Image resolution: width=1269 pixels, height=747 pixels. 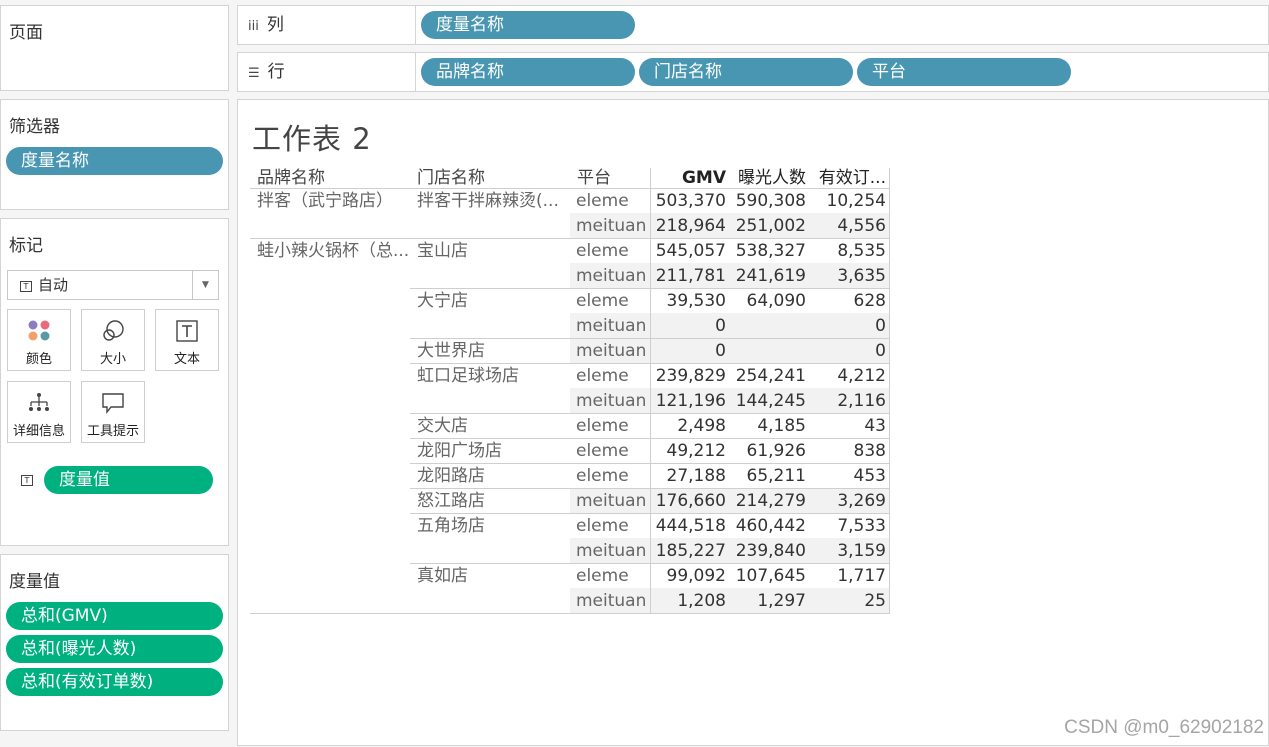 What do you see at coordinates (113, 340) in the screenshot?
I see `size-button: 大小` at bounding box center [113, 340].